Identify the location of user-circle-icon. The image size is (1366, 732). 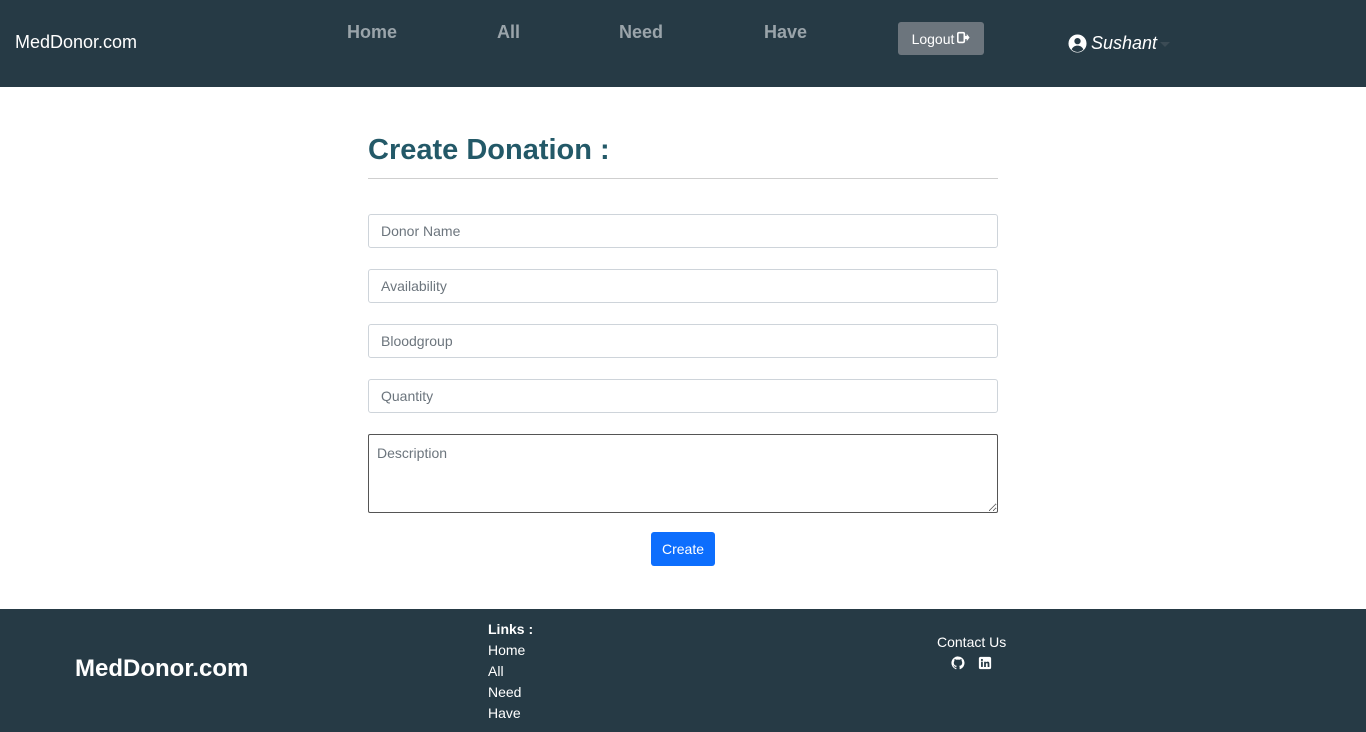
(1077, 43).